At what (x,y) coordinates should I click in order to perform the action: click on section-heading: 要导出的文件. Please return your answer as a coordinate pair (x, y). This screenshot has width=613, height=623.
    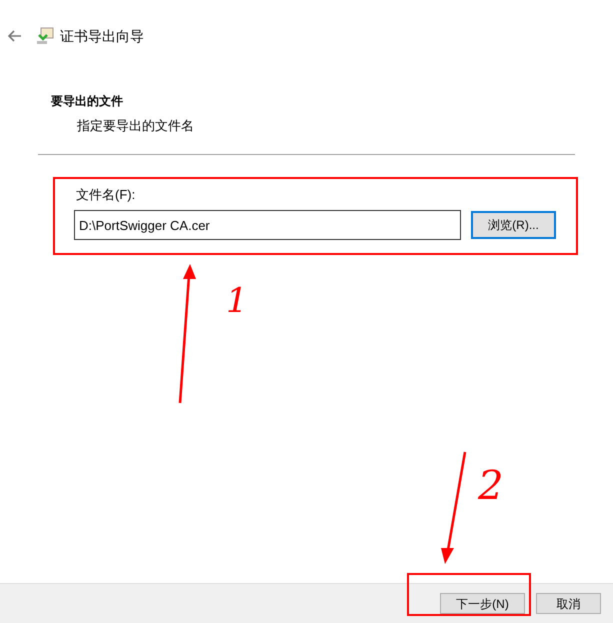
    Looking at the image, I should click on (87, 101).